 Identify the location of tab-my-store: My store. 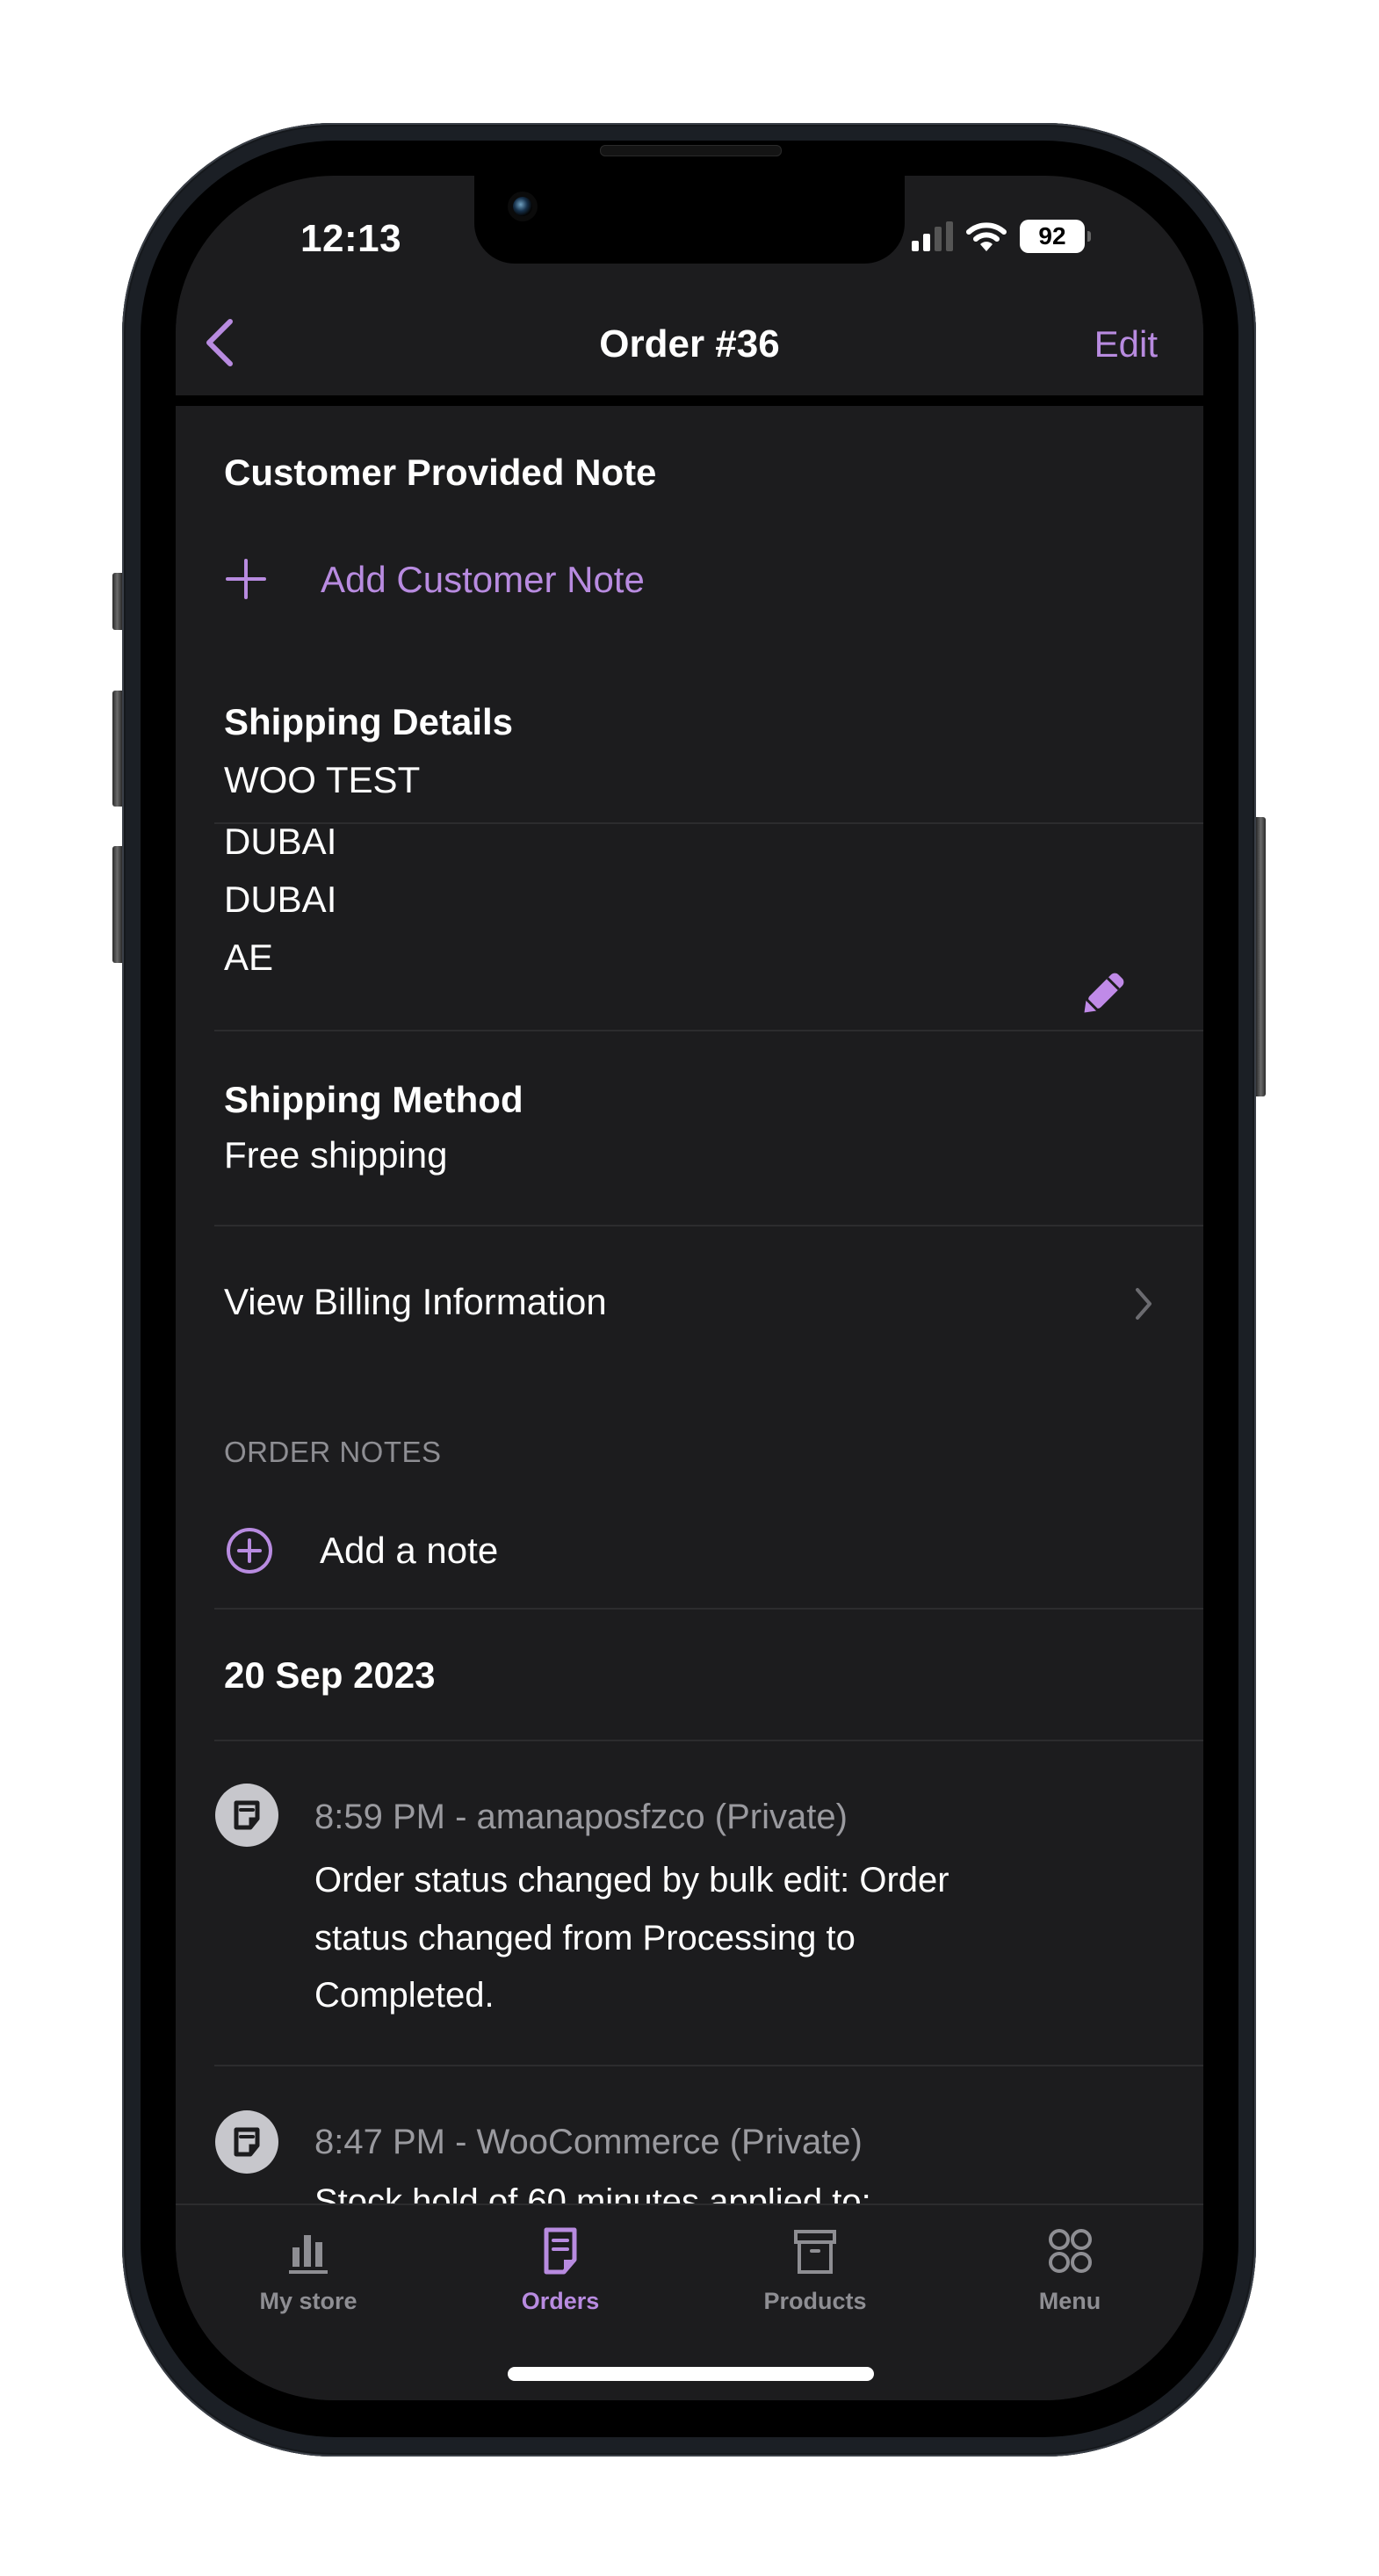
(308, 2277).